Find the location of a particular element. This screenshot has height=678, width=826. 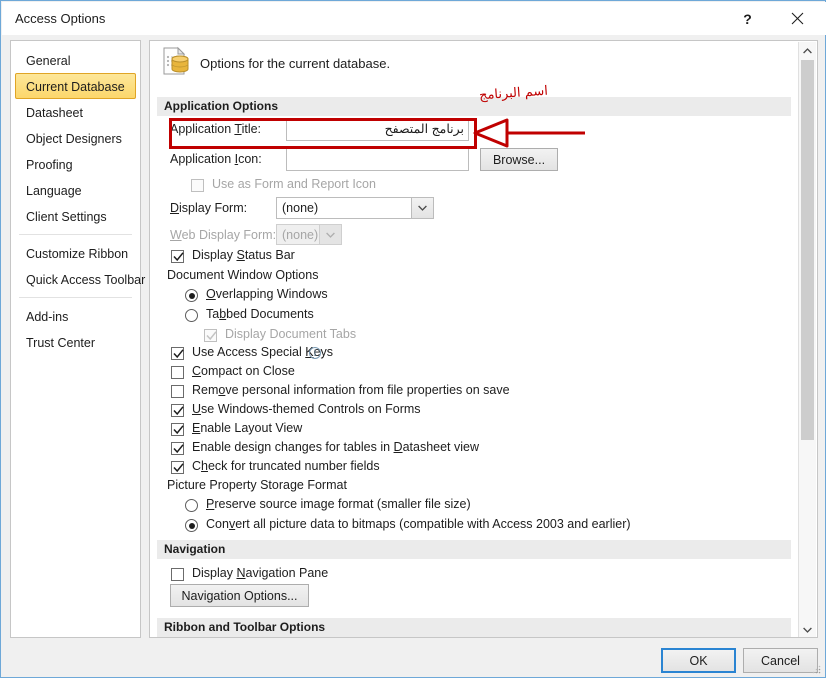

compact-on-close-label: Compact on Close is located at coordinates (243, 371).